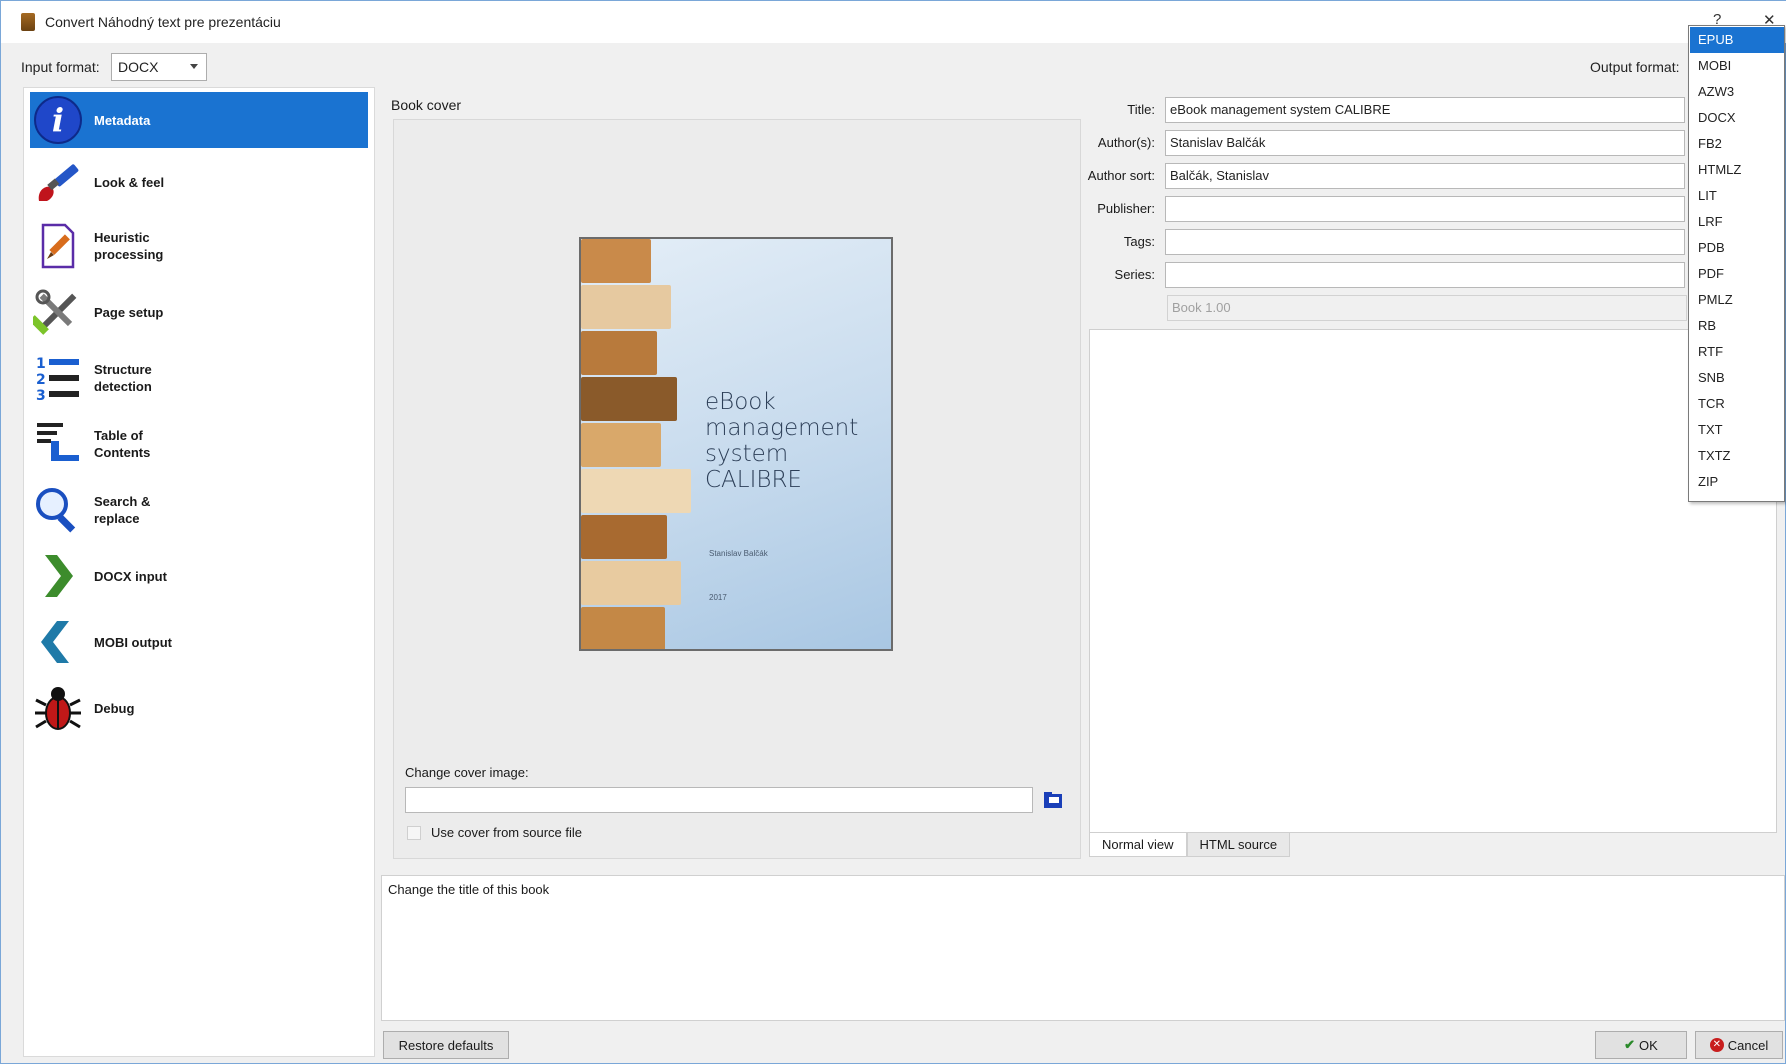  What do you see at coordinates (1737, 274) in the screenshot?
I see `dropdown-option-pdf: PDF` at bounding box center [1737, 274].